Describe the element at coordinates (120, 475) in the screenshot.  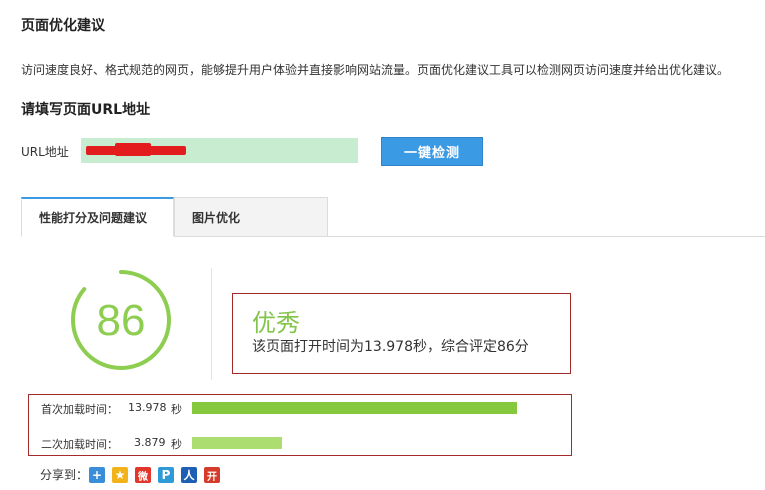
I see `qzone-star-icon: ★` at that location.